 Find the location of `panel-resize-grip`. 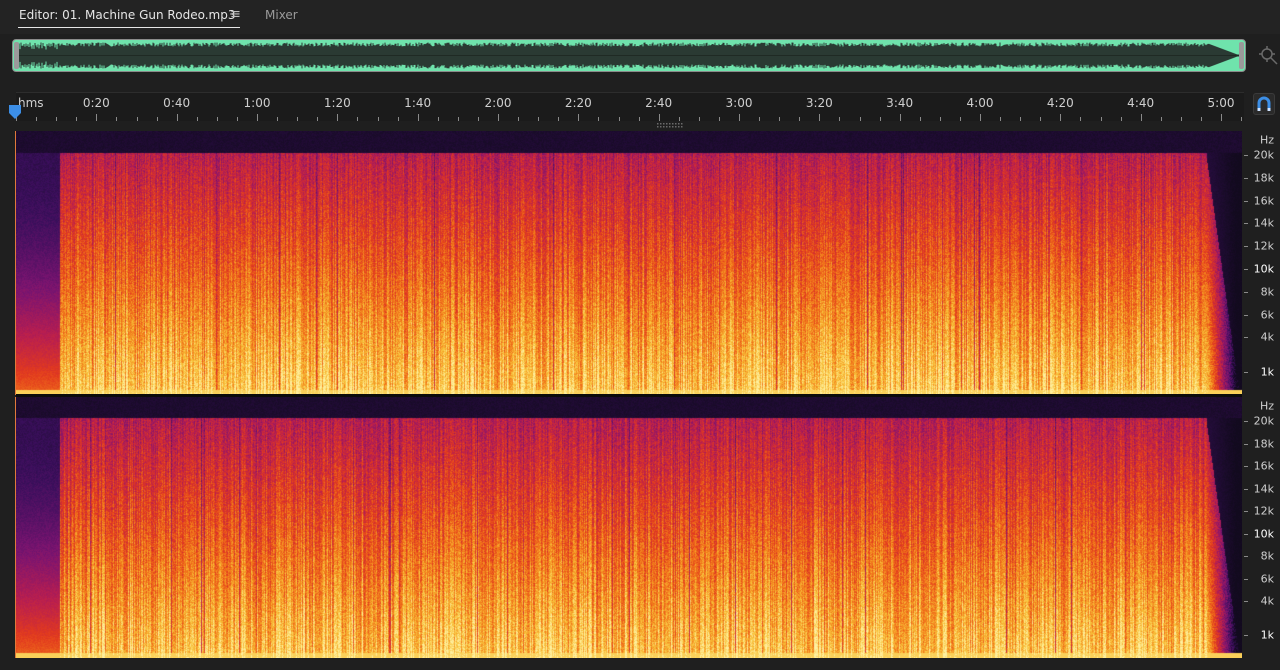

panel-resize-grip is located at coordinates (670, 125).